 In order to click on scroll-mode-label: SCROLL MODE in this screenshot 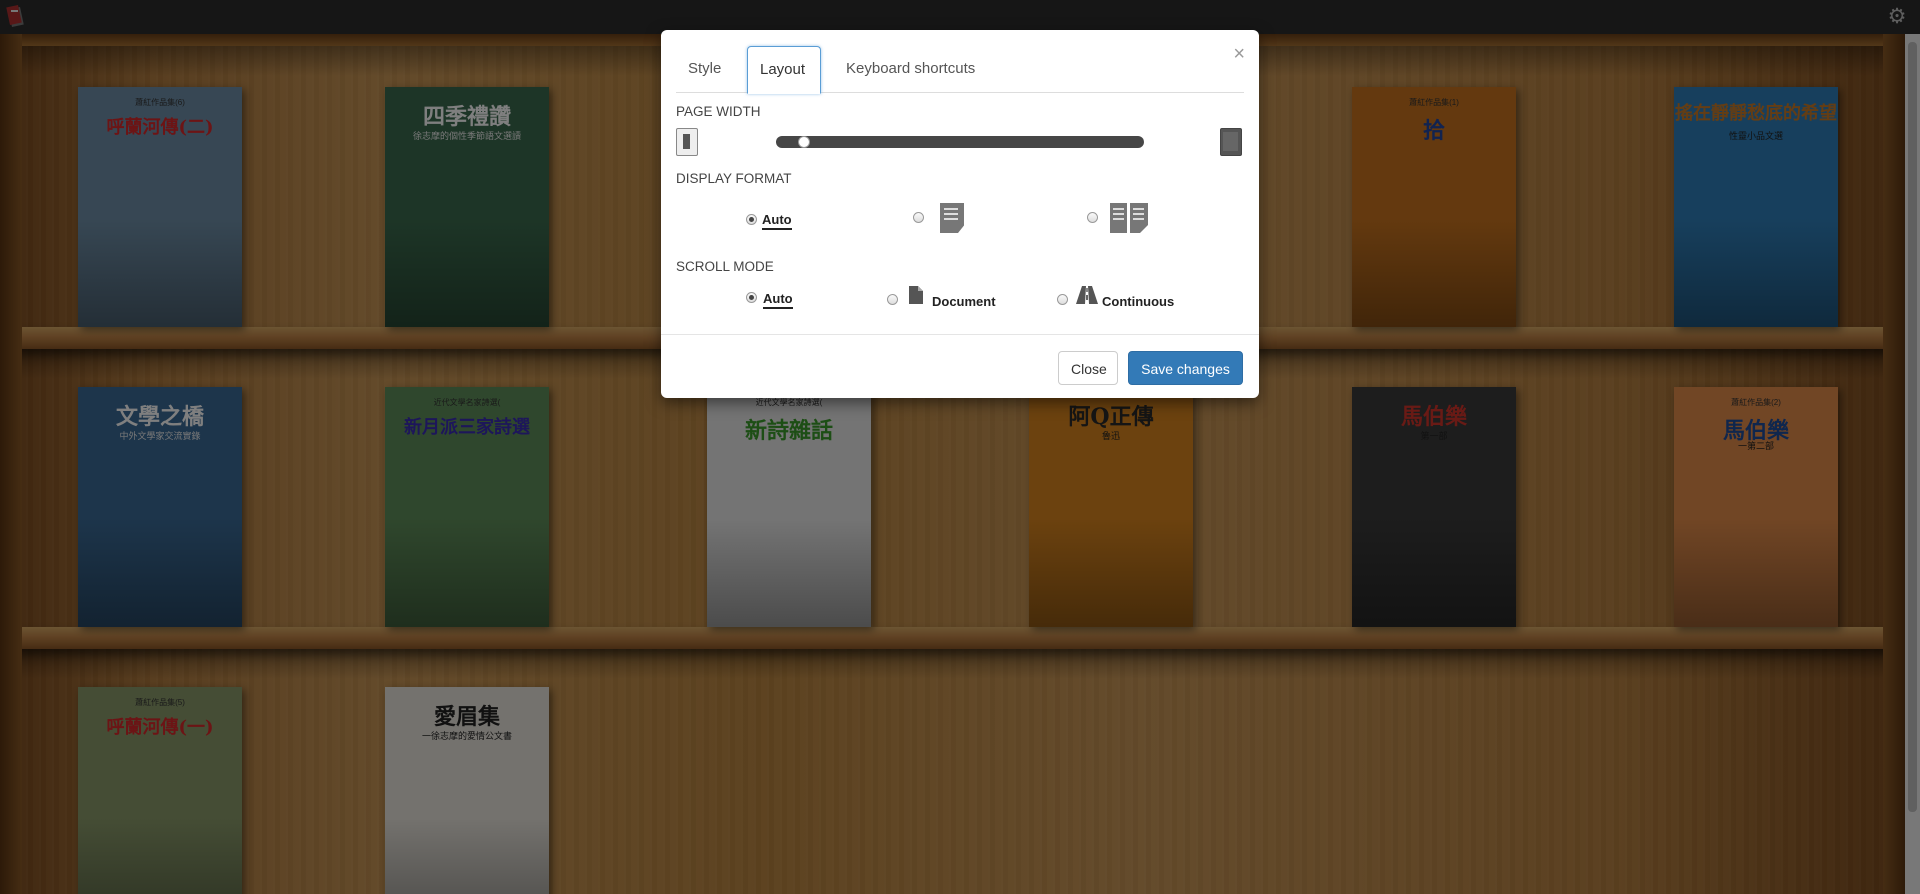, I will do `click(725, 266)`.